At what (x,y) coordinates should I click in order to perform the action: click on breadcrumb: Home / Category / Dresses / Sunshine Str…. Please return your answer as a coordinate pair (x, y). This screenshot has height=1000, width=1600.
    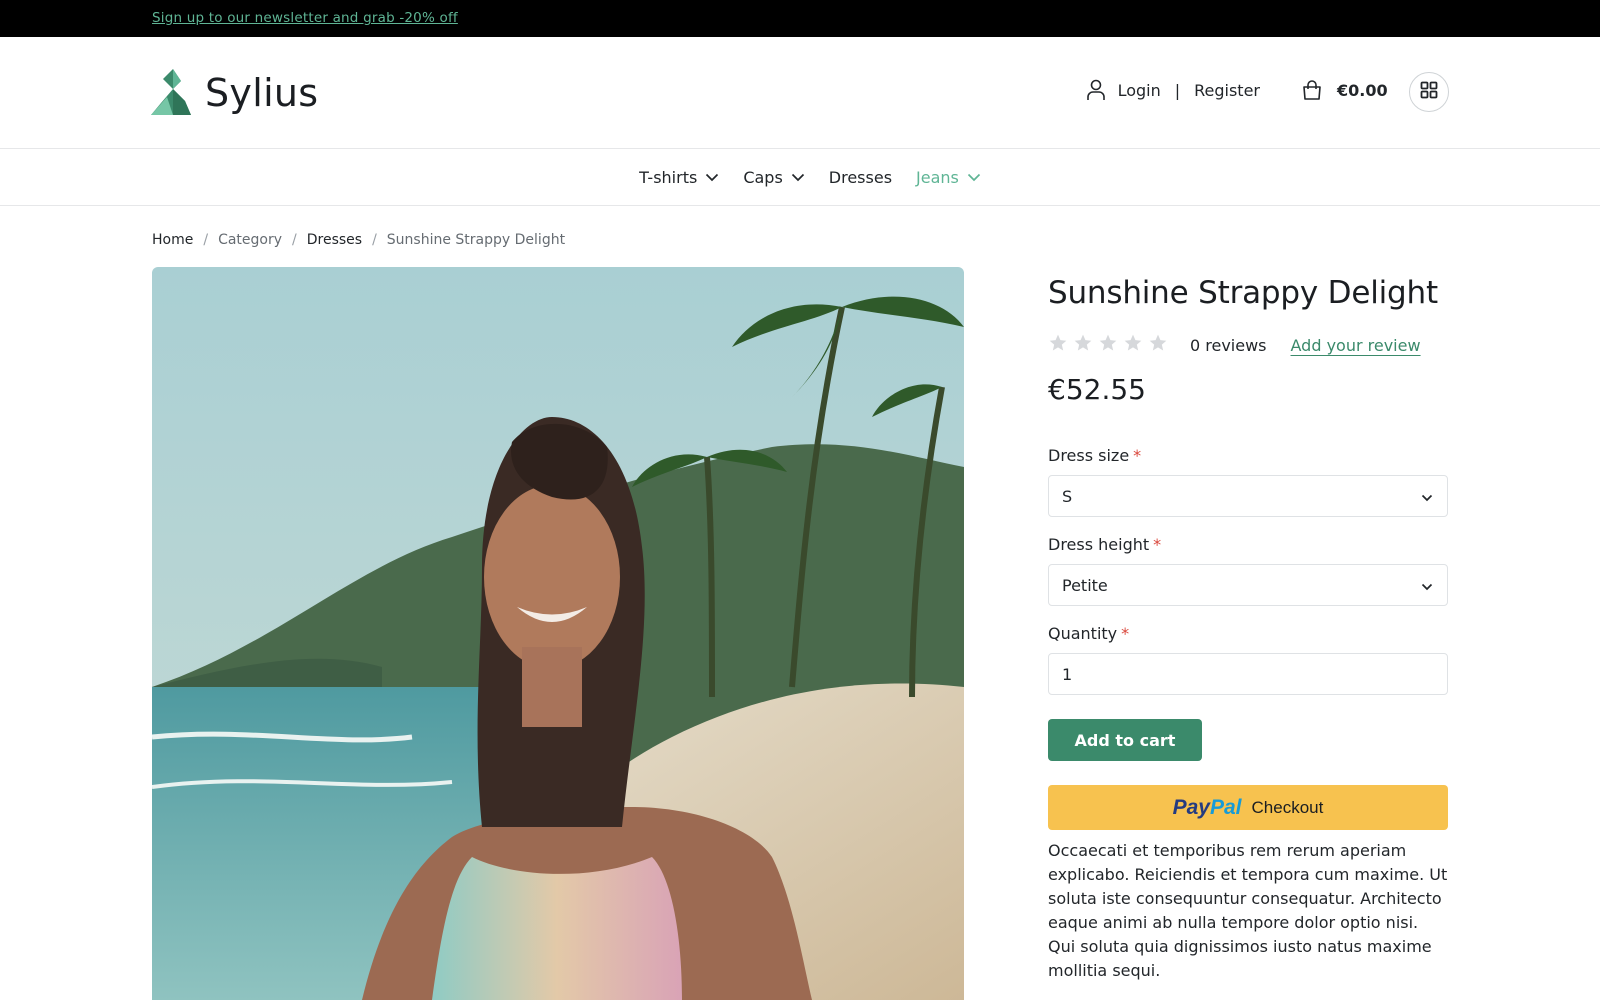
    Looking at the image, I should click on (358, 240).